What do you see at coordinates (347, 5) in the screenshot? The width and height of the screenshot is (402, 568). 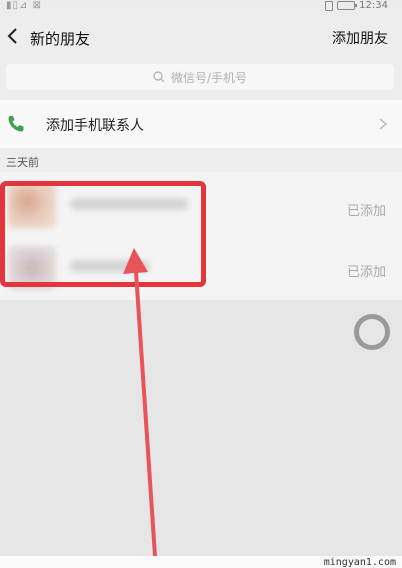 I see `battery-icon` at bounding box center [347, 5].